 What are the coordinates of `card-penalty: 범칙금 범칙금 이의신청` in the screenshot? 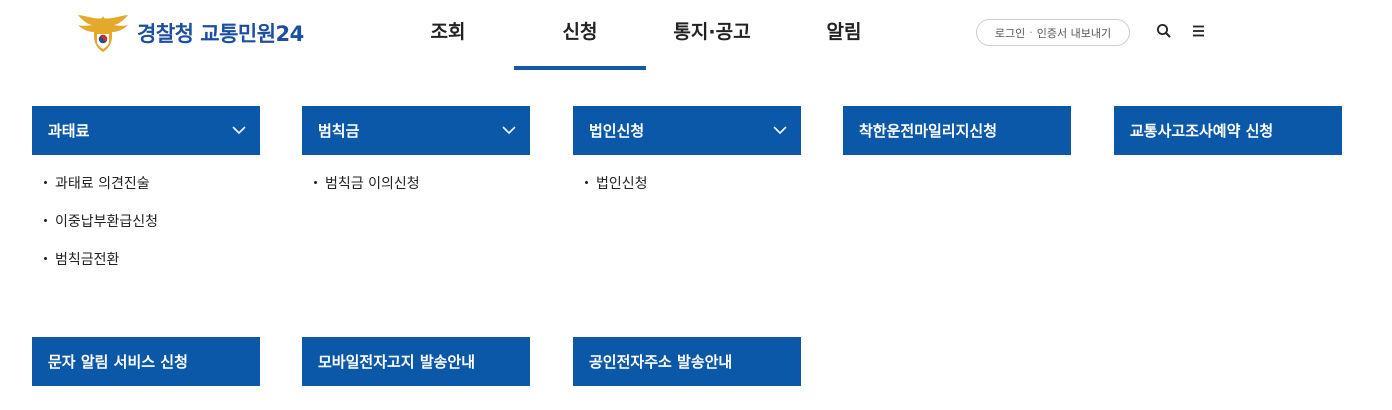 It's located at (416, 158).